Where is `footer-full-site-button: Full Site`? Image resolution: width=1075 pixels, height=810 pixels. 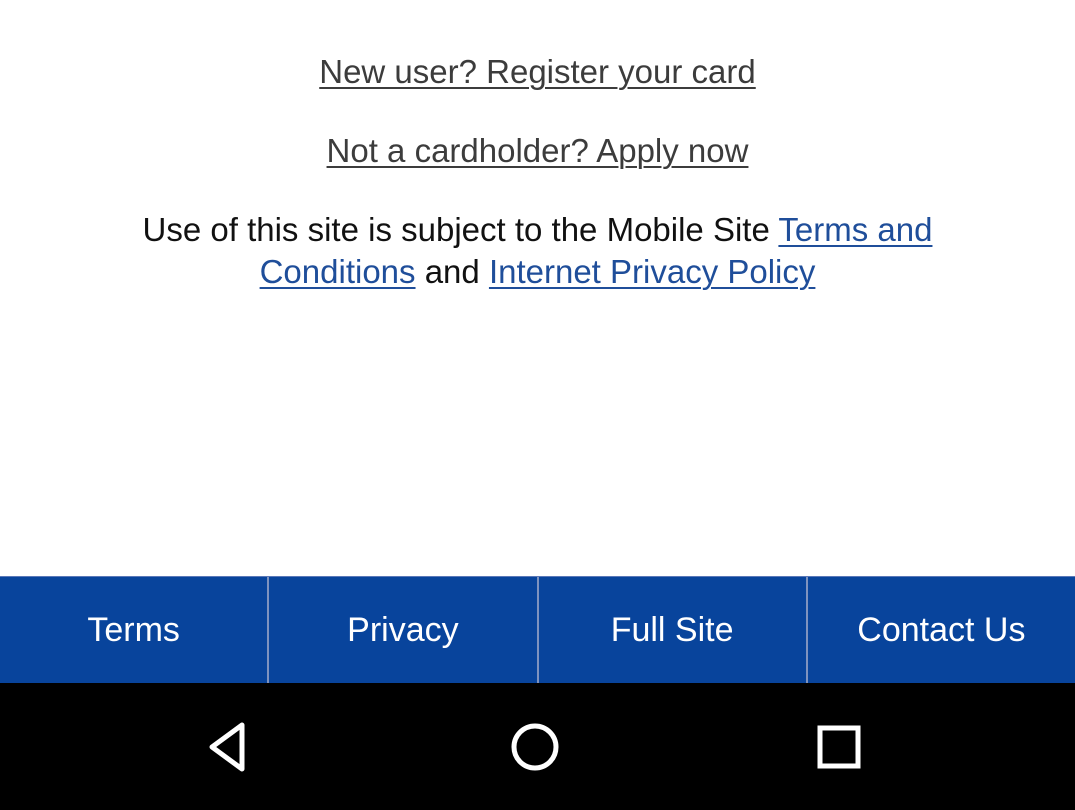
footer-full-site-button: Full Site is located at coordinates (673, 630).